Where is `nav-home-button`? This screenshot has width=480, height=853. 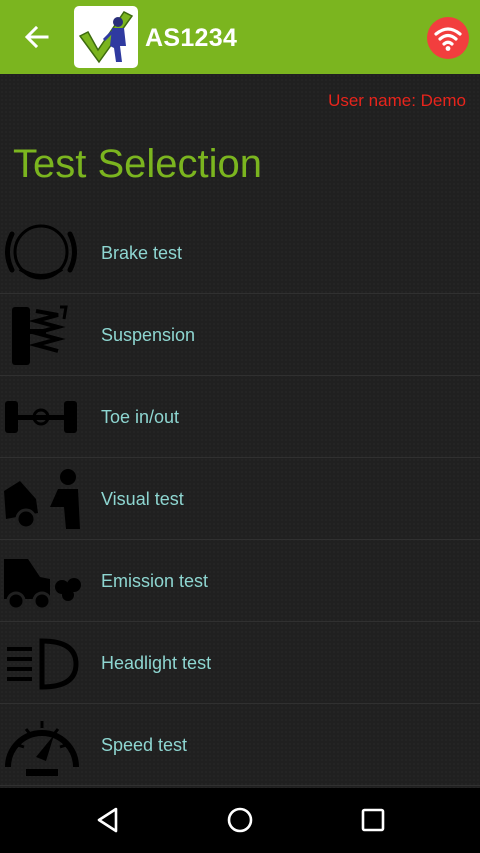 nav-home-button is located at coordinates (240, 820).